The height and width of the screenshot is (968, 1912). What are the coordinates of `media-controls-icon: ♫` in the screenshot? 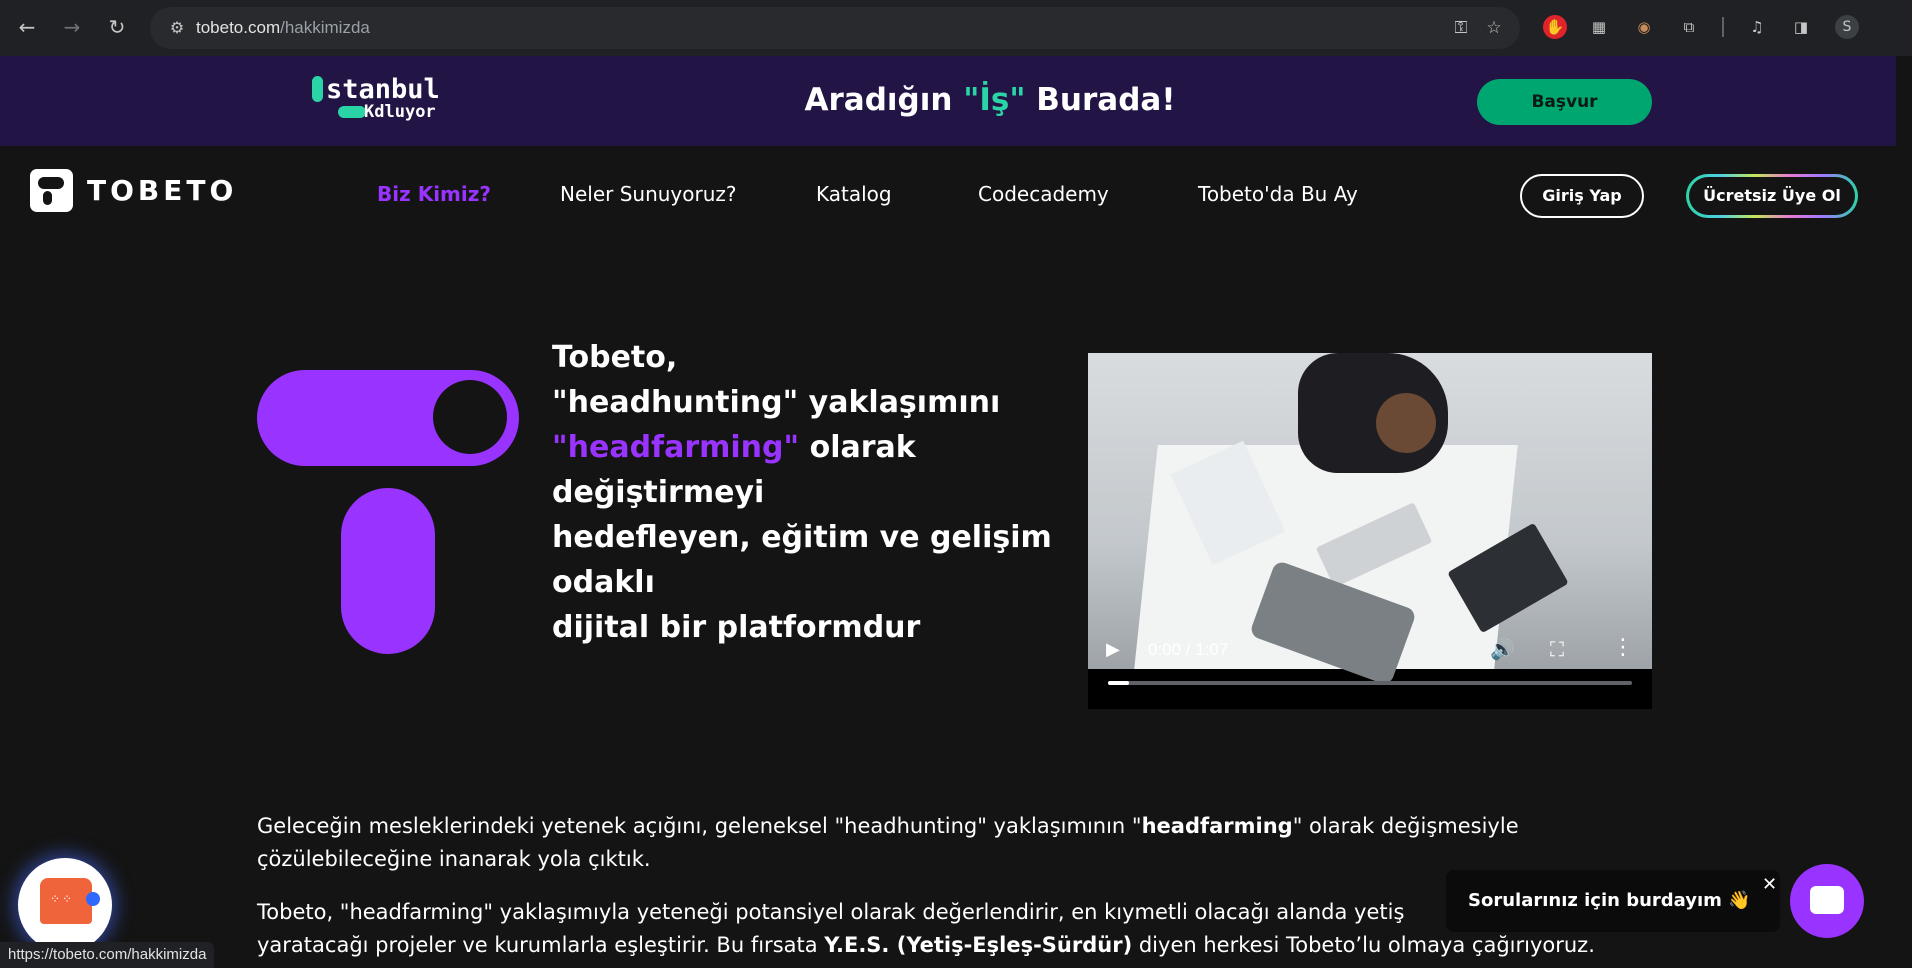 It's located at (1757, 27).